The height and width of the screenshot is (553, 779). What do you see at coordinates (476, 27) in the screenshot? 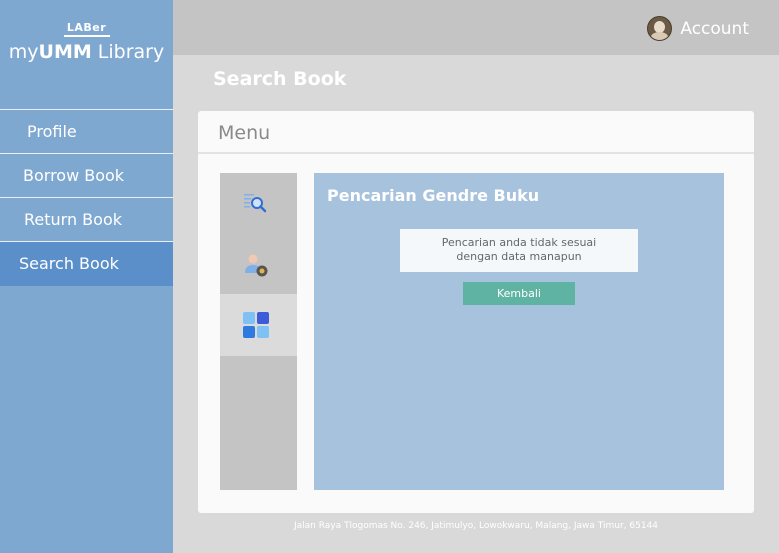
I see `top-bar: Account` at bounding box center [476, 27].